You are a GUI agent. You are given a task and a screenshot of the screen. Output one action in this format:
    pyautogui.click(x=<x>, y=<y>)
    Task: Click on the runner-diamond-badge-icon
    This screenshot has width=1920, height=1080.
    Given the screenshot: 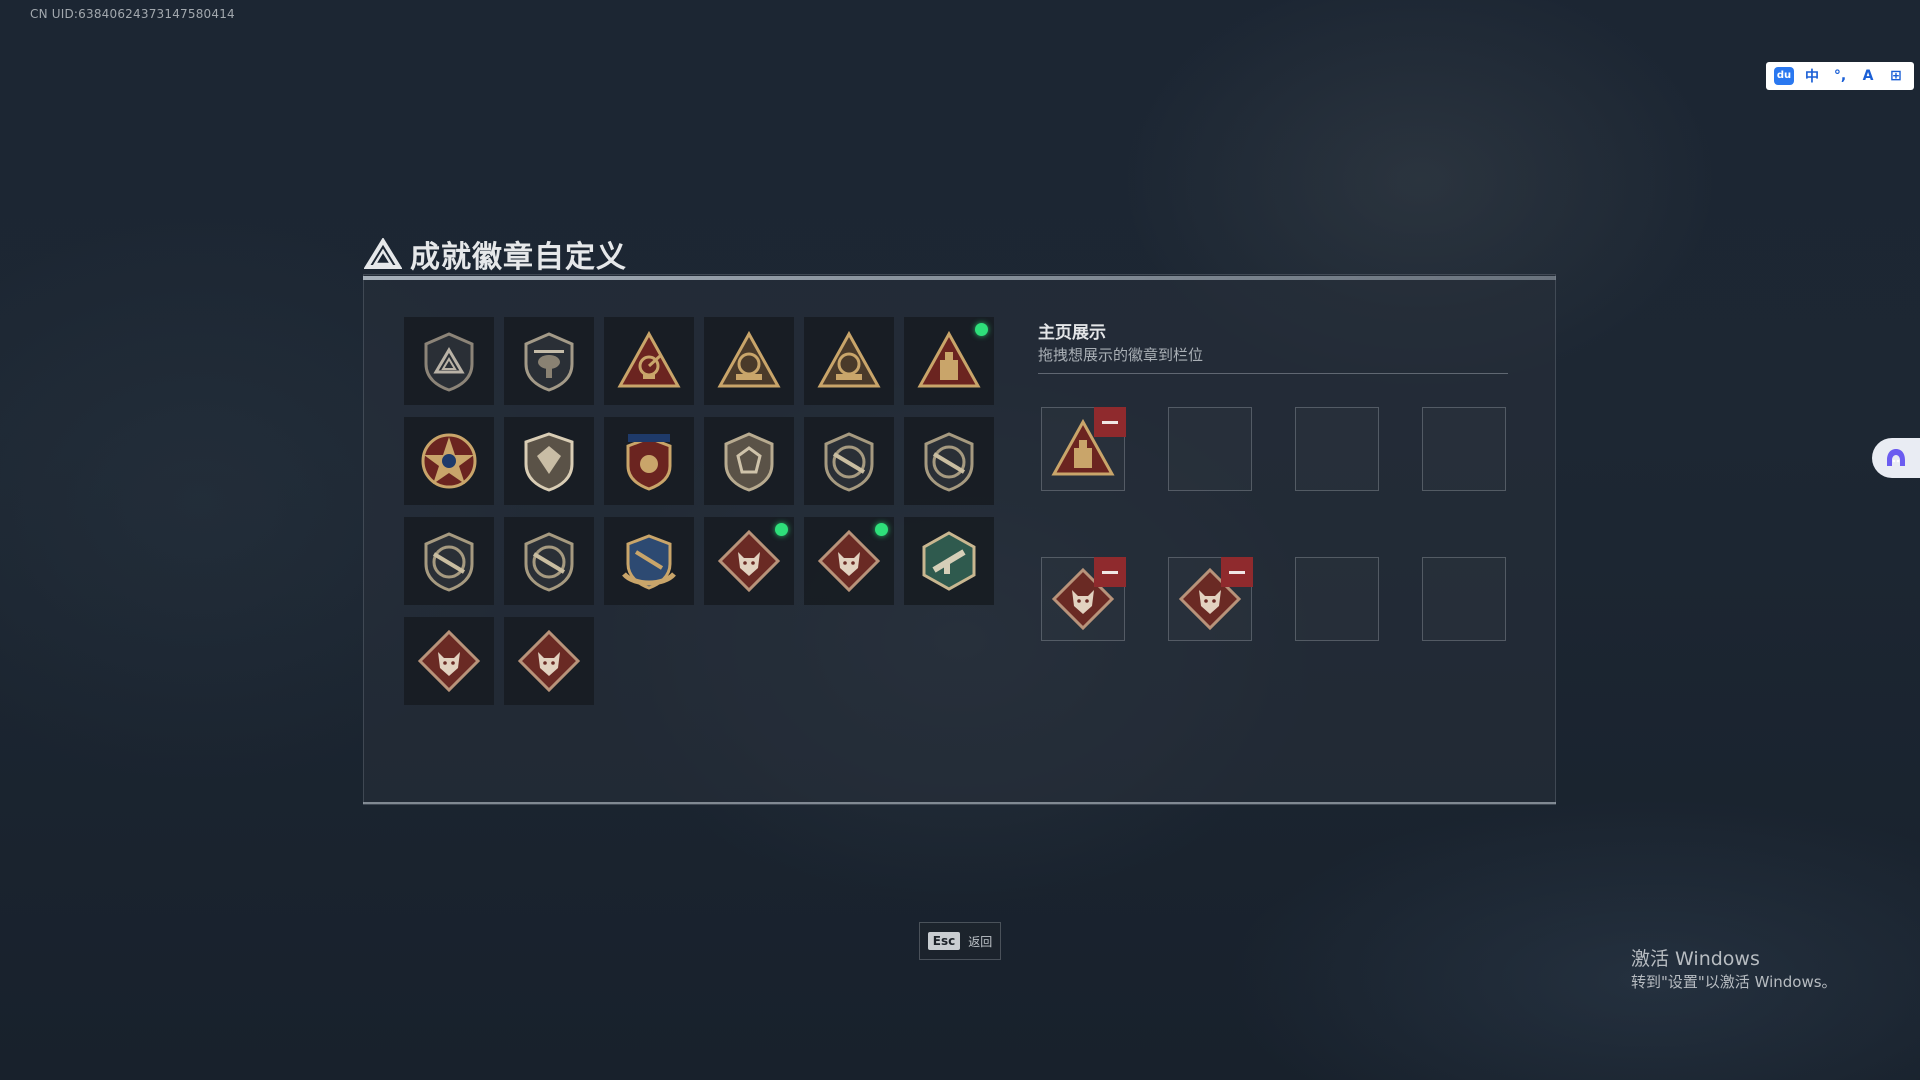 What is the action you would take?
    pyautogui.click(x=549, y=661)
    